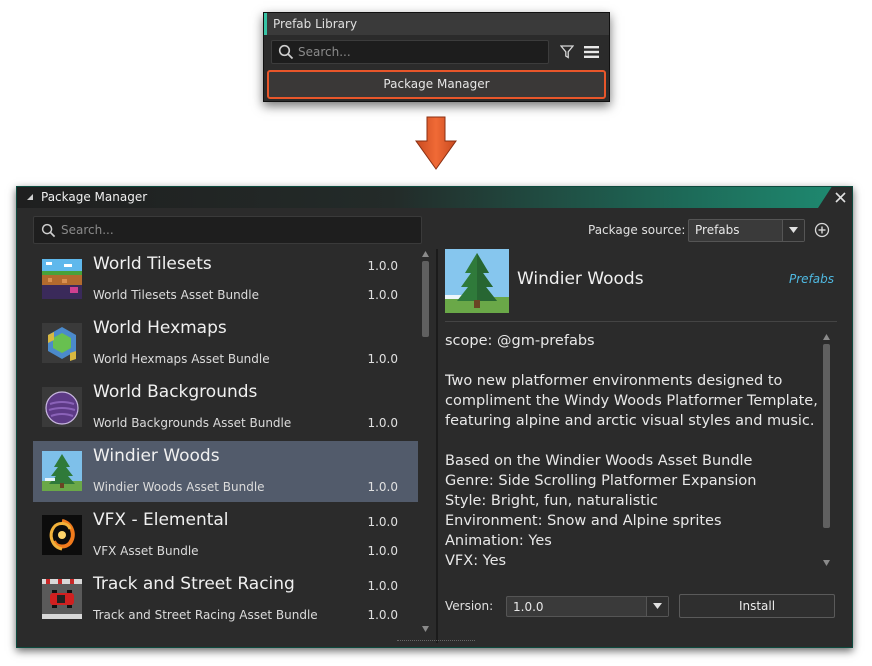 The image size is (872, 666). I want to click on package-name: World Tilesets, so click(152, 264).